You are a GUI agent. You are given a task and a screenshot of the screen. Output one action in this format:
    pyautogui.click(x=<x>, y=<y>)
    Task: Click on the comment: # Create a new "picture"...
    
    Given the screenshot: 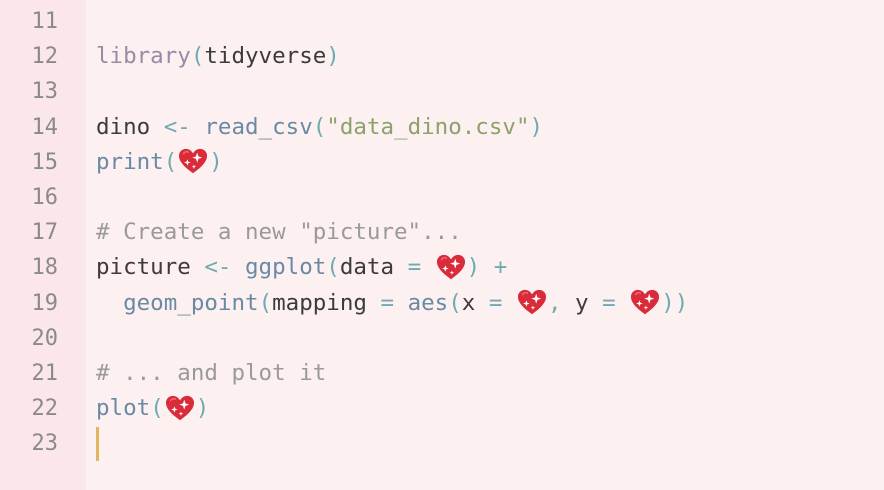 What is the action you would take?
    pyautogui.click(x=279, y=232)
    